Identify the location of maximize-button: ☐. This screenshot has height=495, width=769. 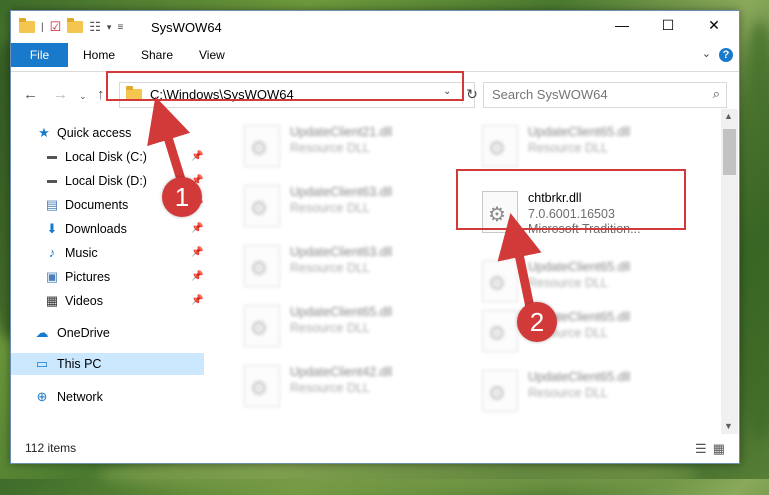
(668, 26).